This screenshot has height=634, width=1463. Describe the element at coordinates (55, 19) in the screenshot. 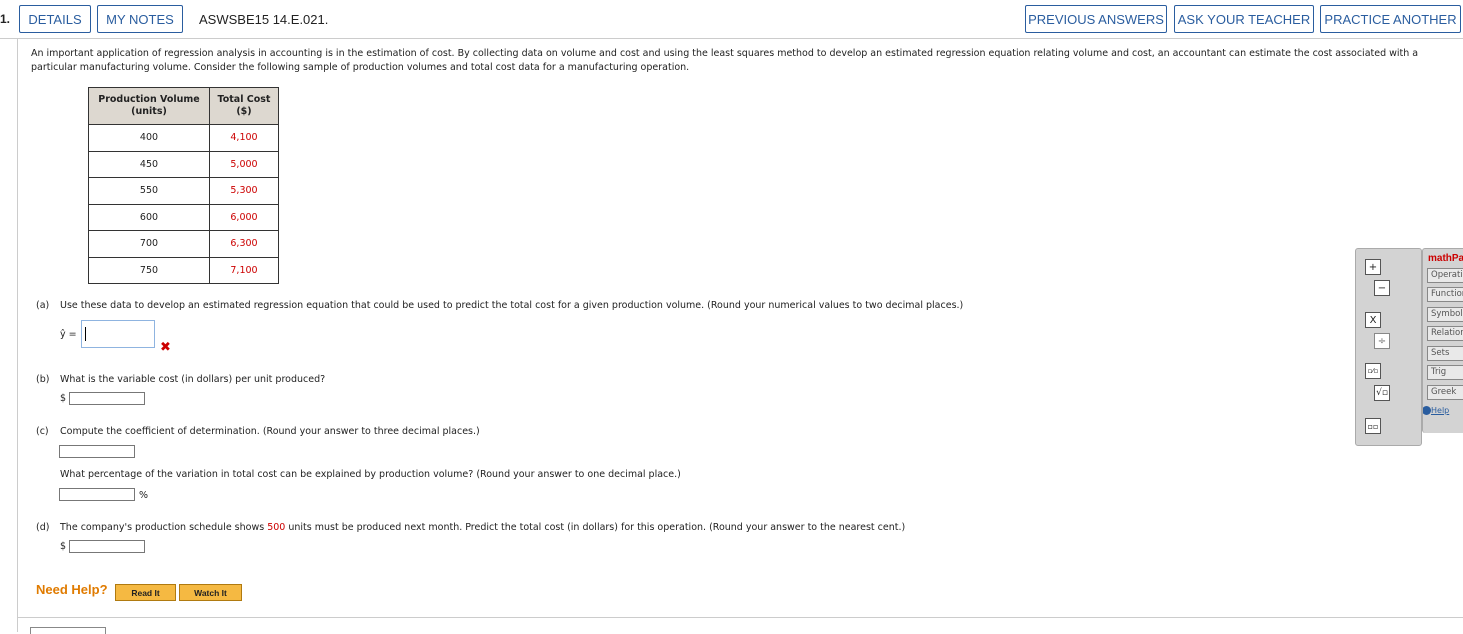

I see `details-button: DETAILS` at that location.